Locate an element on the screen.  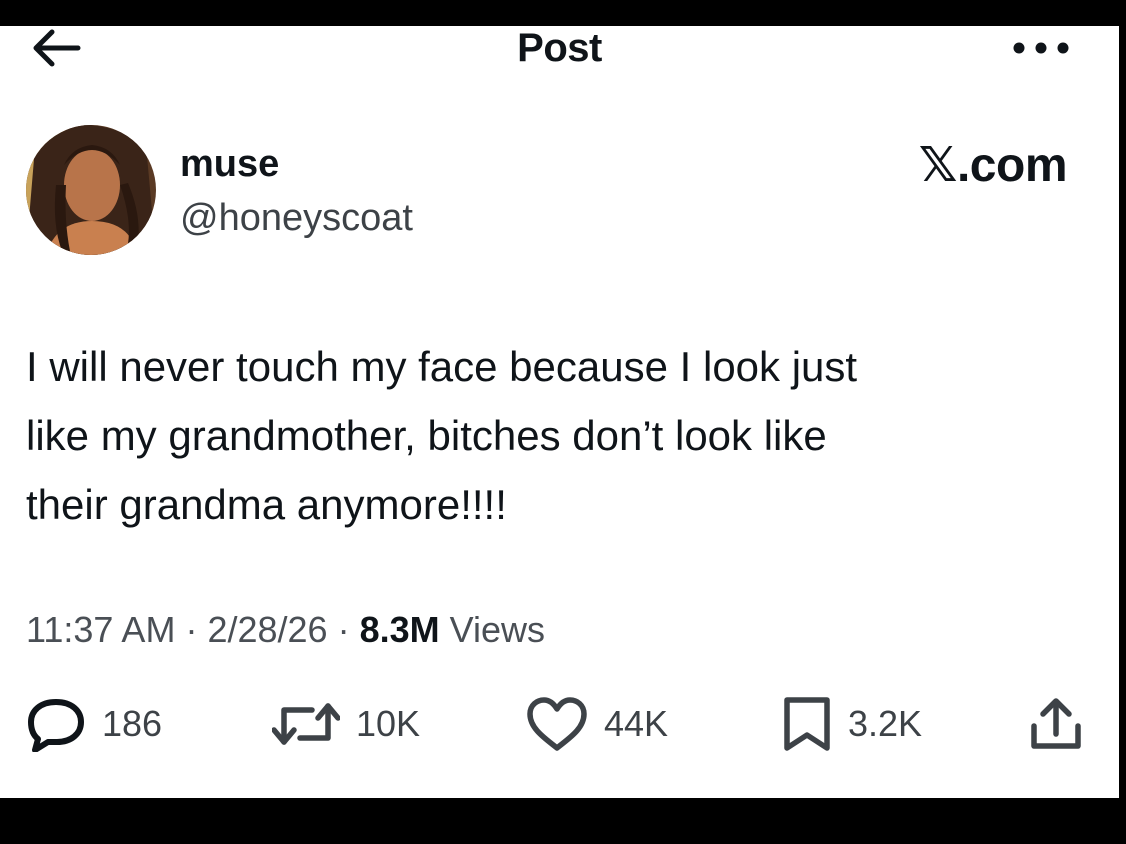
profile-photo is located at coordinates (91, 190).